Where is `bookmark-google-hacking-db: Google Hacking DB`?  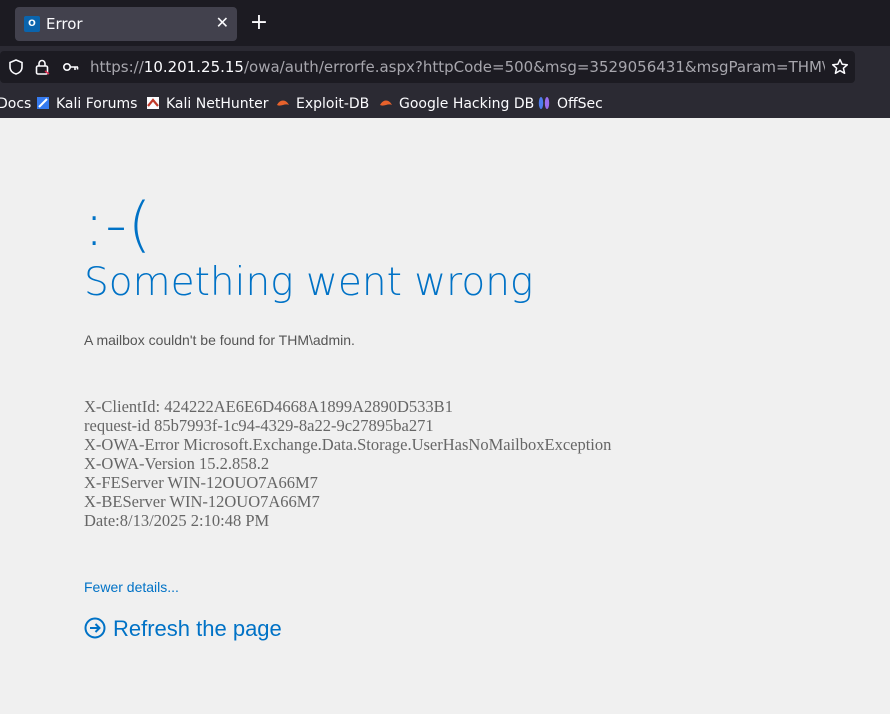
bookmark-google-hacking-db: Google Hacking DB is located at coordinates (456, 104).